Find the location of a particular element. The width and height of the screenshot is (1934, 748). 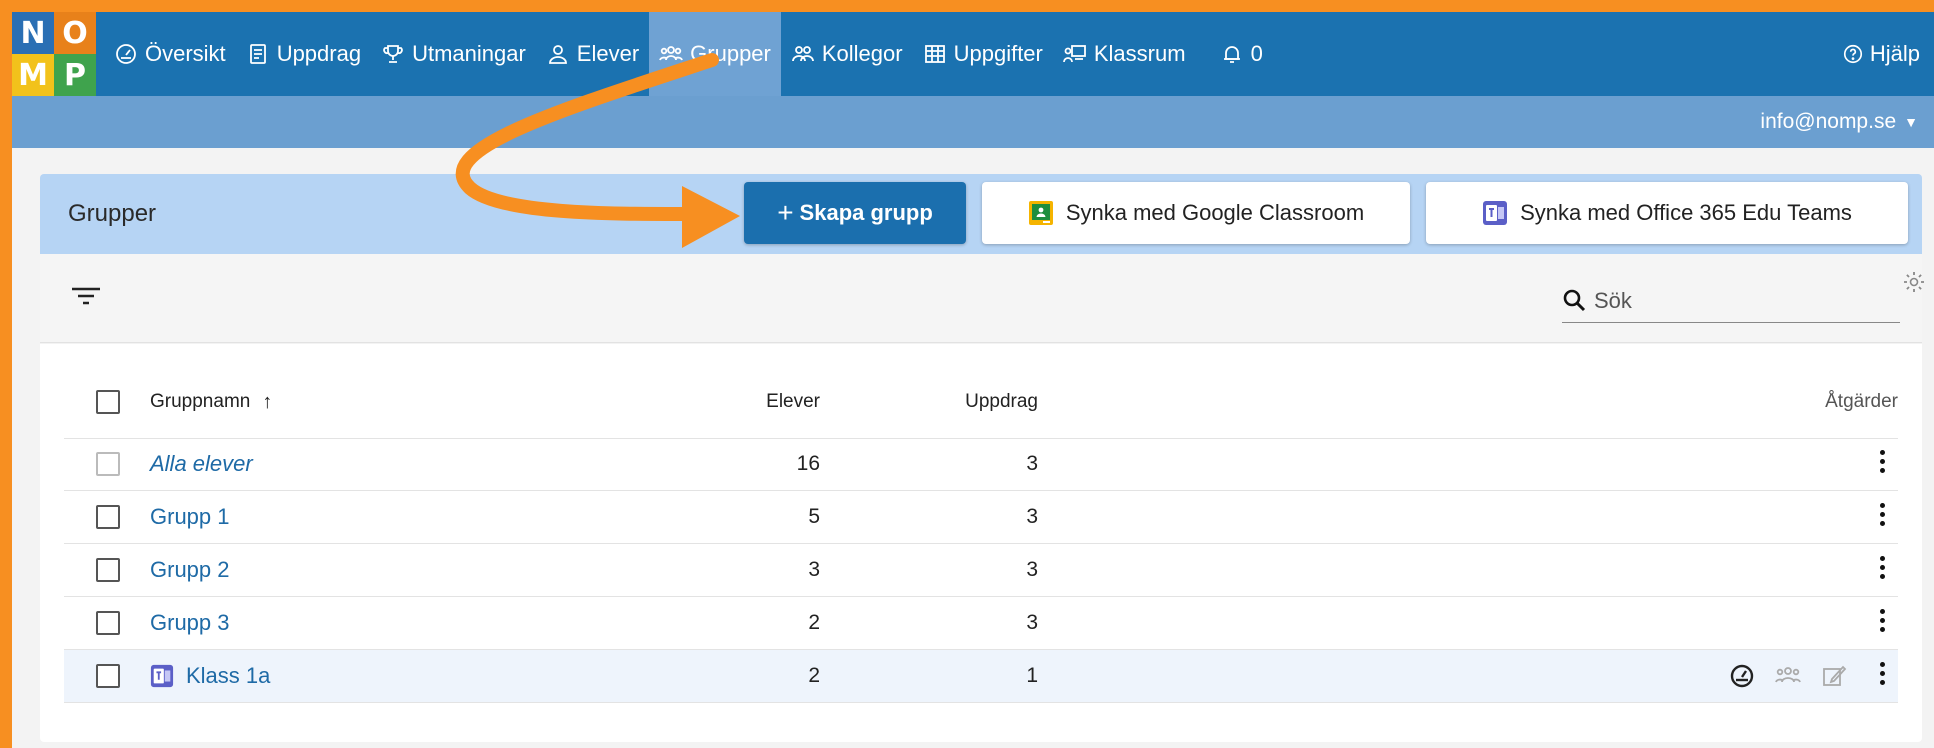

google-button-label: Synka med Google Classroom is located at coordinates (1215, 212).